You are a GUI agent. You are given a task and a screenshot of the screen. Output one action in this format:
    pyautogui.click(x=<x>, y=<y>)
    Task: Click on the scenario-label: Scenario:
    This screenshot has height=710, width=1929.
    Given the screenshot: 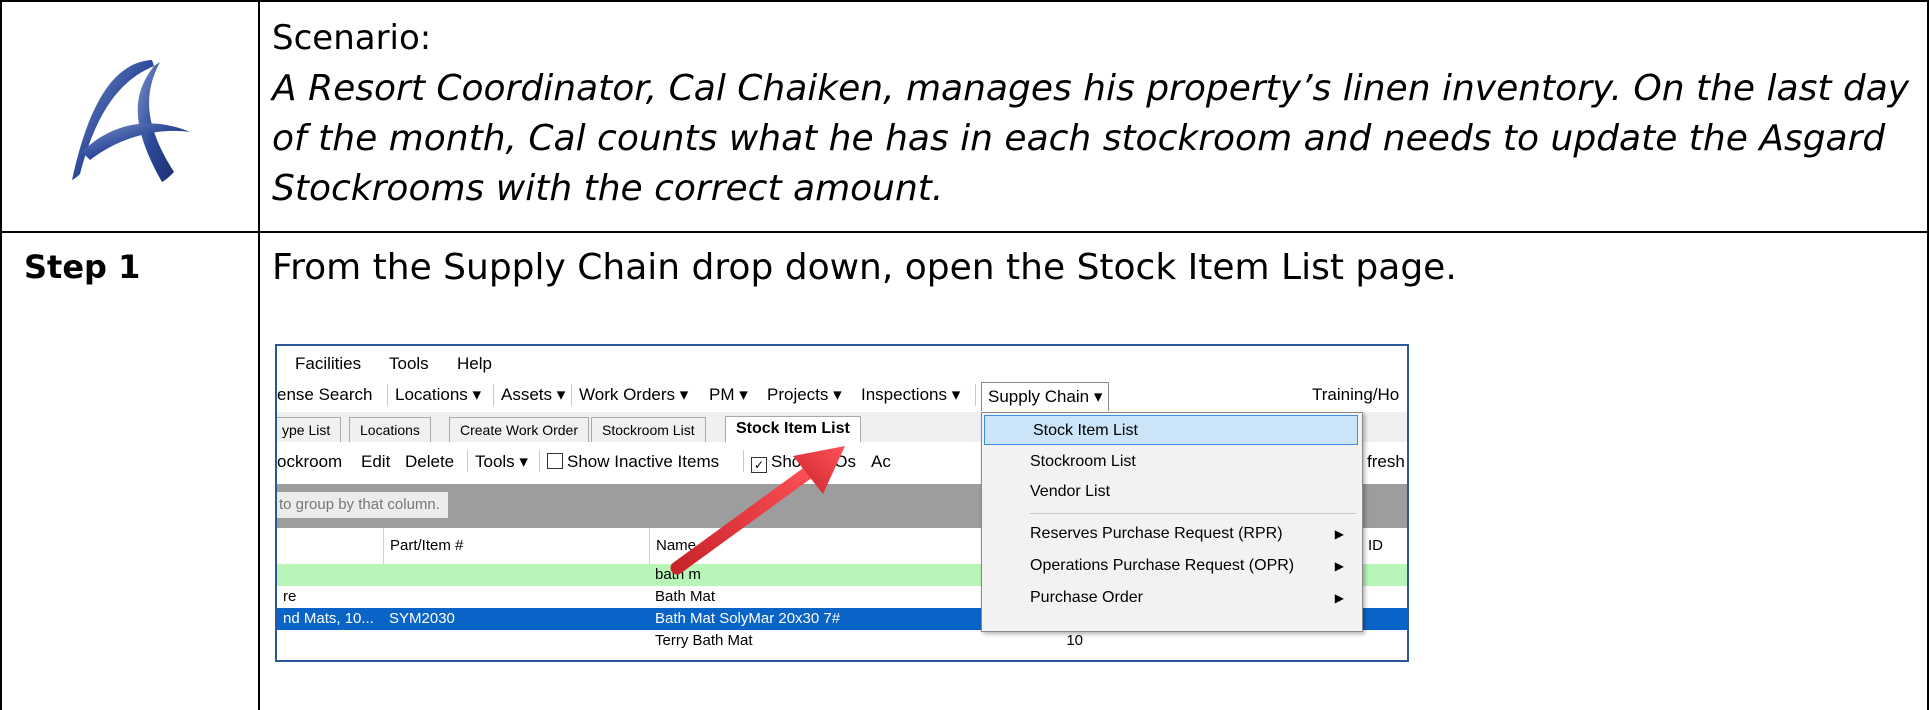 What is the action you would take?
    pyautogui.click(x=352, y=38)
    